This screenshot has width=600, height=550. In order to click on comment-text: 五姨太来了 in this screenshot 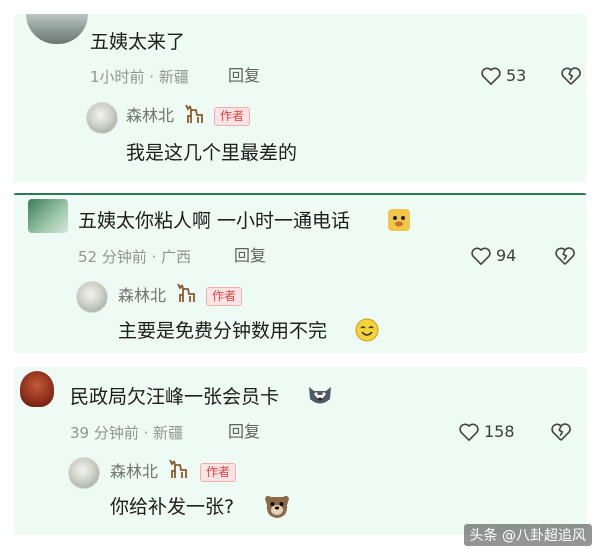, I will do `click(138, 42)`.